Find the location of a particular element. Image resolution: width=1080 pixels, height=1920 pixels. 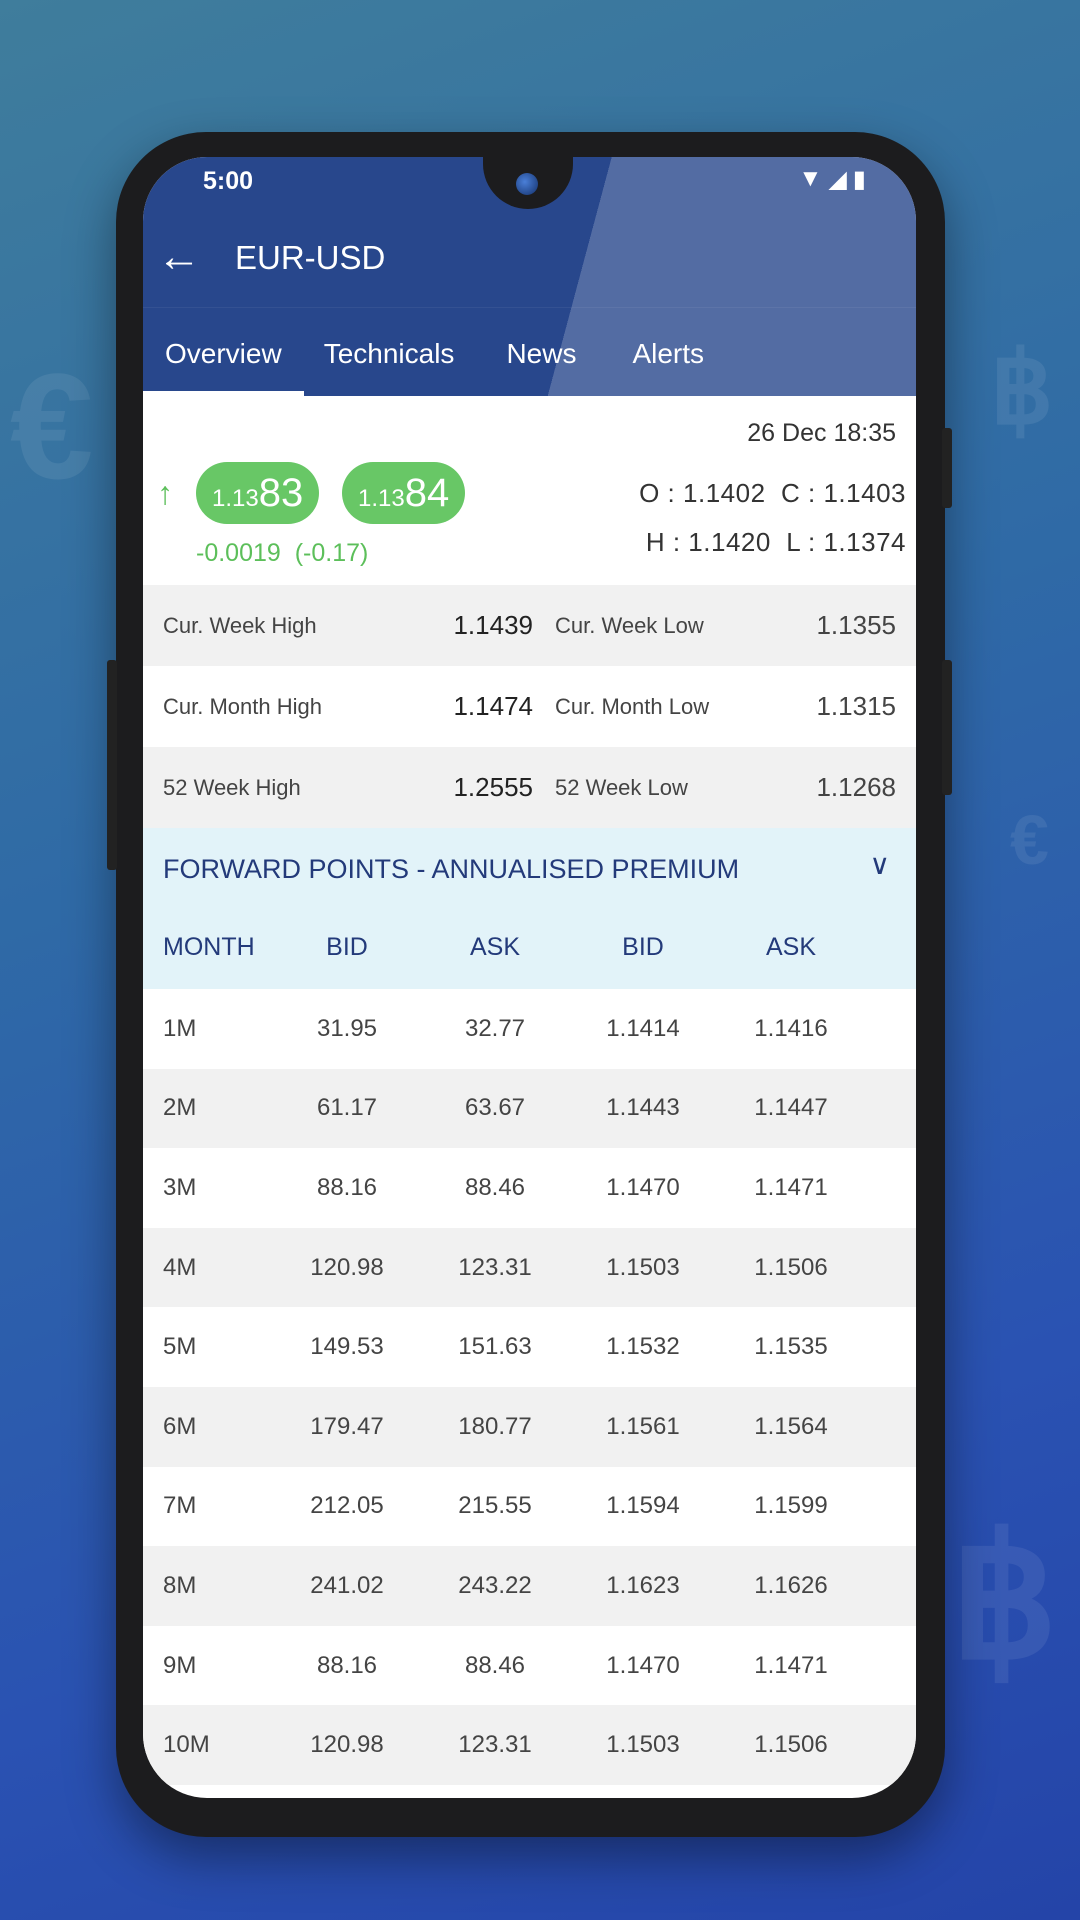

table-cell: 1.1443 is located at coordinates (643, 1108).